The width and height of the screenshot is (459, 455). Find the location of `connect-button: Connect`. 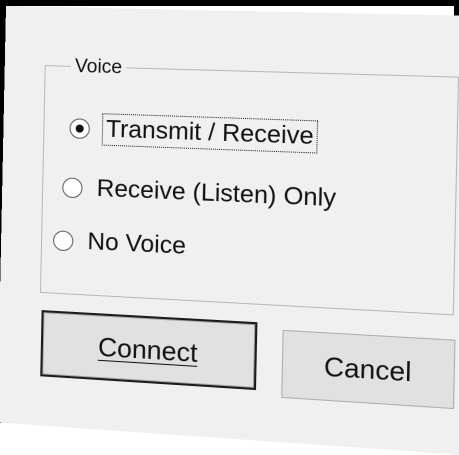

connect-button: Connect is located at coordinates (149, 350).